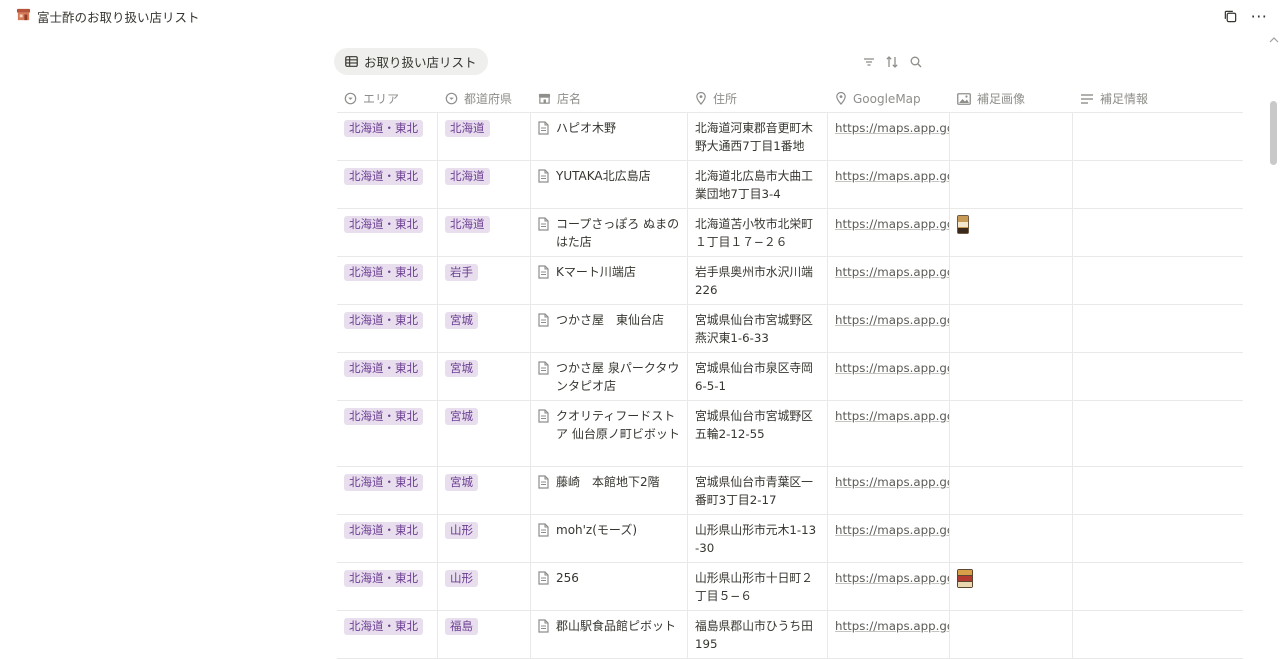  I want to click on store-name-cell: 郡山駅食品館ピボット, so click(609, 634).